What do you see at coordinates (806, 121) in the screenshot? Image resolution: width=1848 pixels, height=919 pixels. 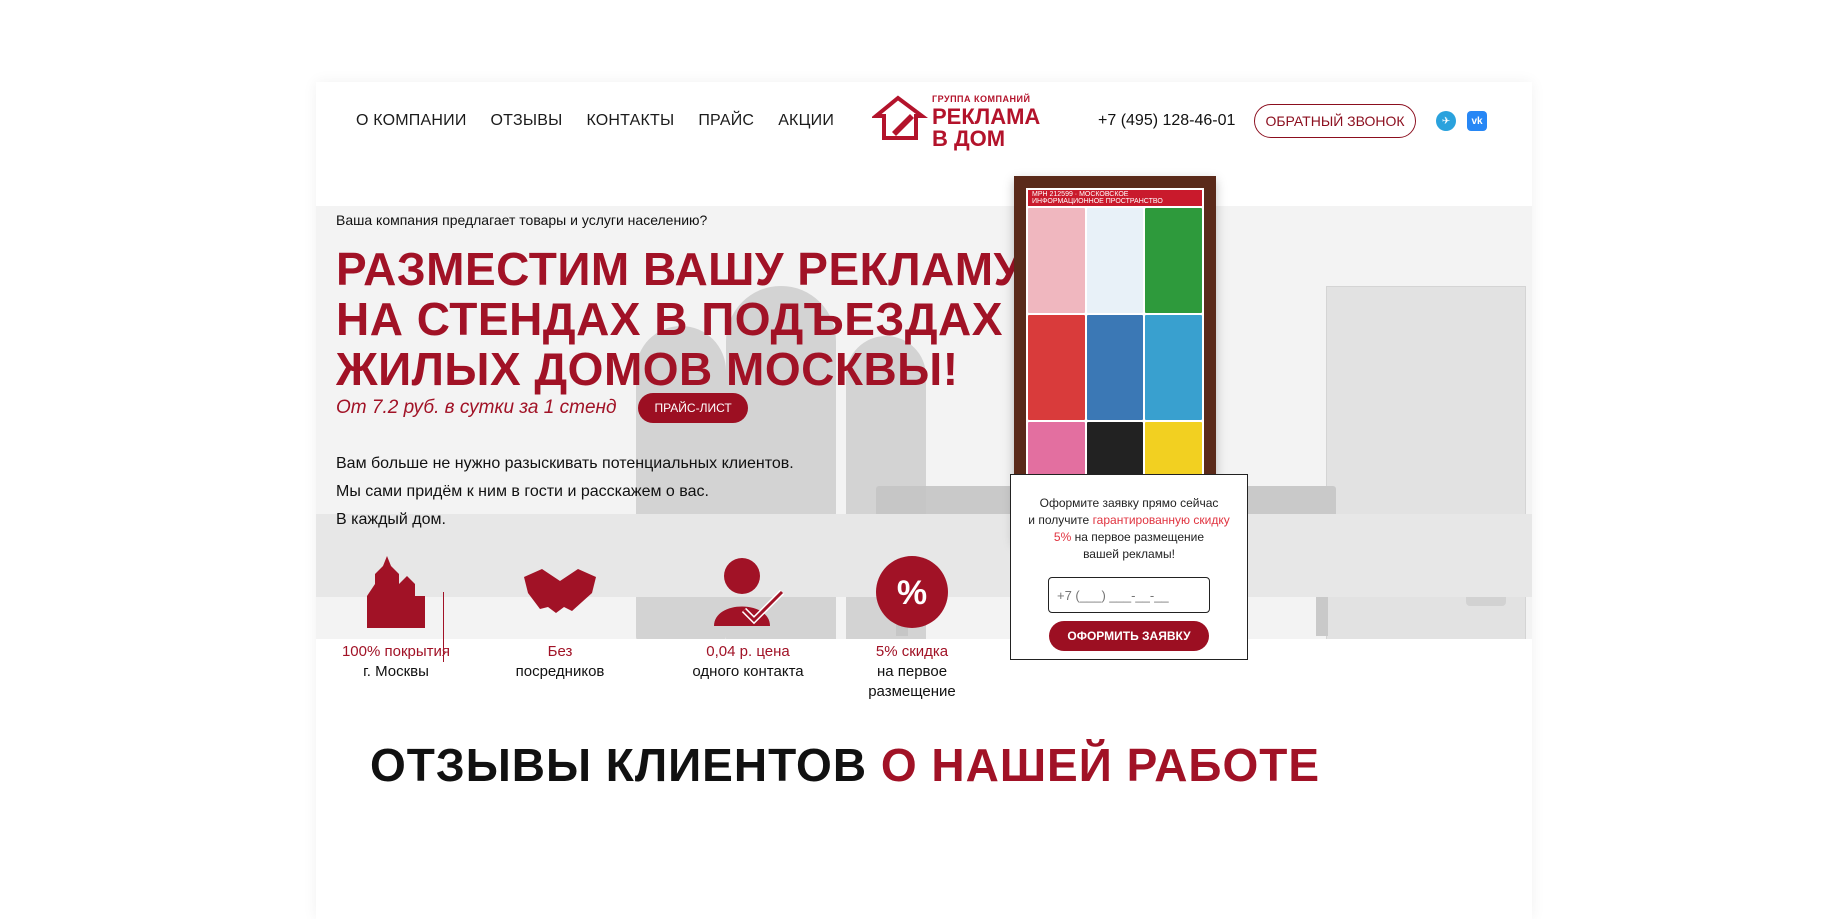 I see `nav-promo: АКЦИИ` at bounding box center [806, 121].